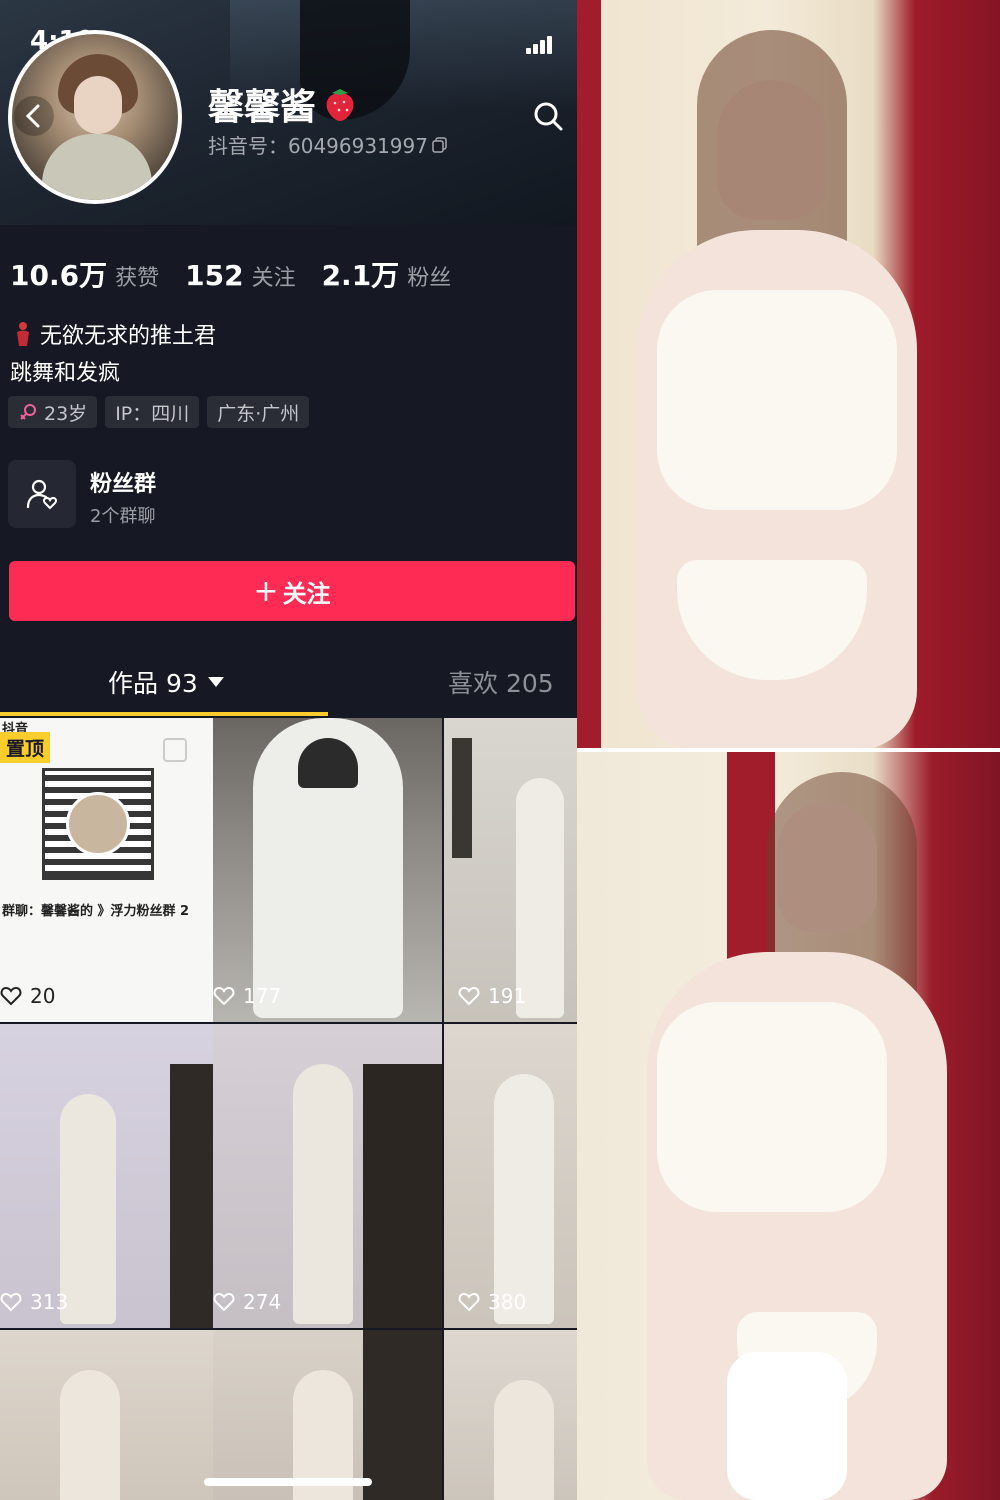 The height and width of the screenshot is (1500, 1000). Describe the element at coordinates (340, 105) in the screenshot. I see `strawberry-icon` at that location.